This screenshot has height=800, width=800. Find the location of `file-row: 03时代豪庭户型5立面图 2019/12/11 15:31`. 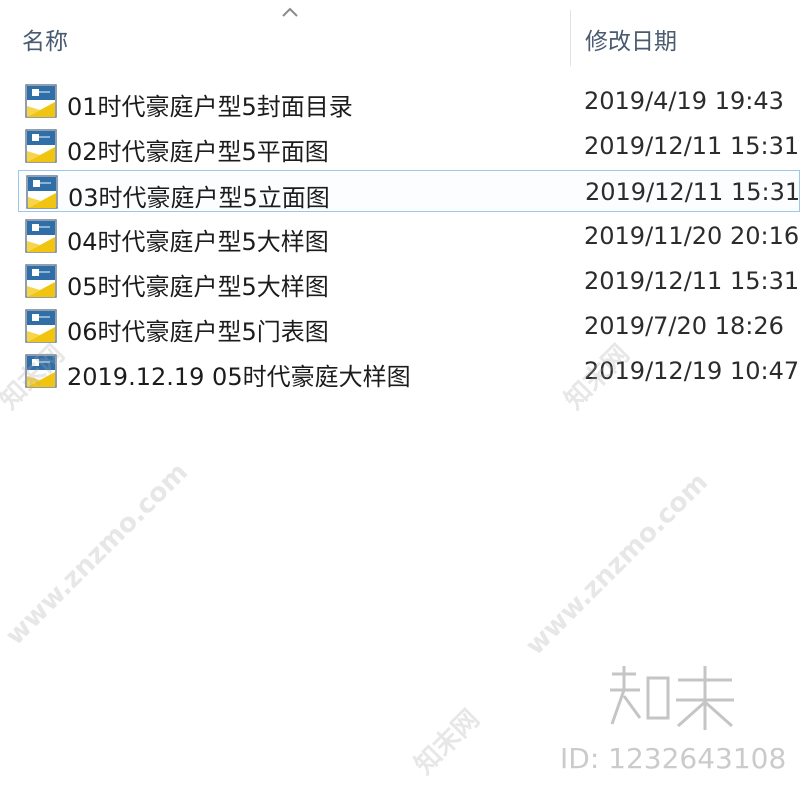

file-row: 03时代豪庭户型5立面图 2019/12/11 15:31 is located at coordinates (409, 191).